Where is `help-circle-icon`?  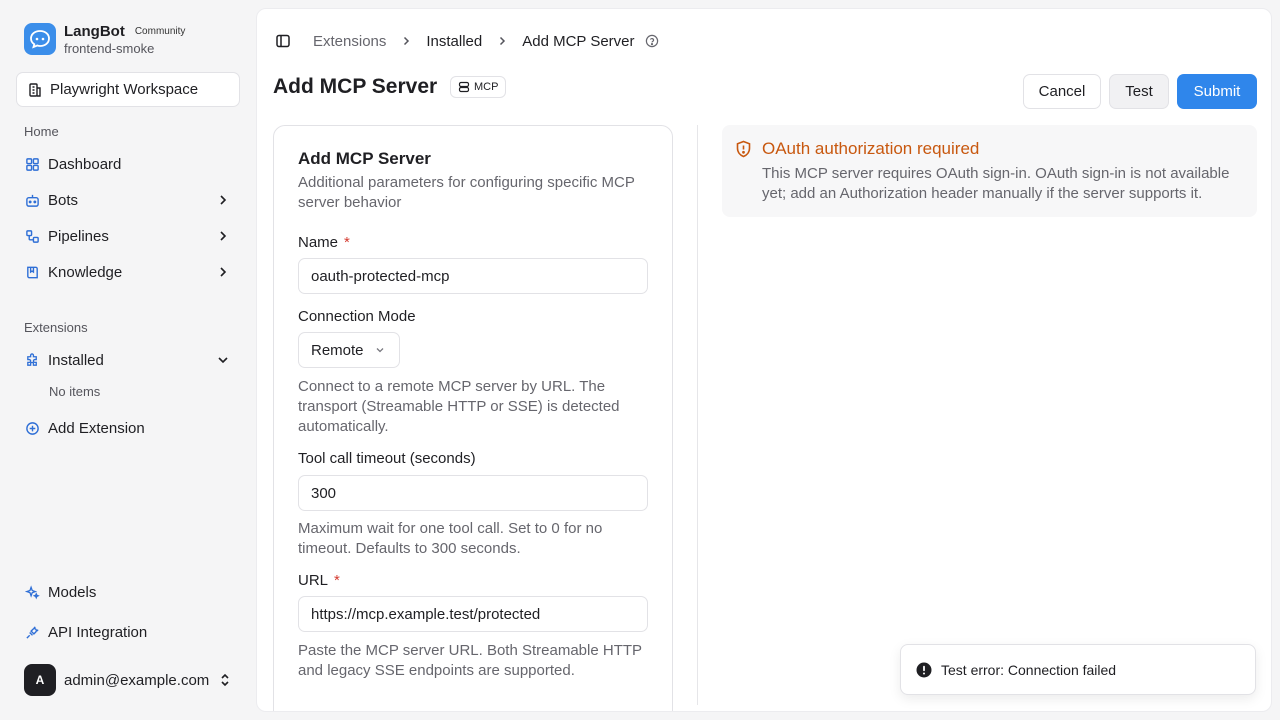 help-circle-icon is located at coordinates (652, 41).